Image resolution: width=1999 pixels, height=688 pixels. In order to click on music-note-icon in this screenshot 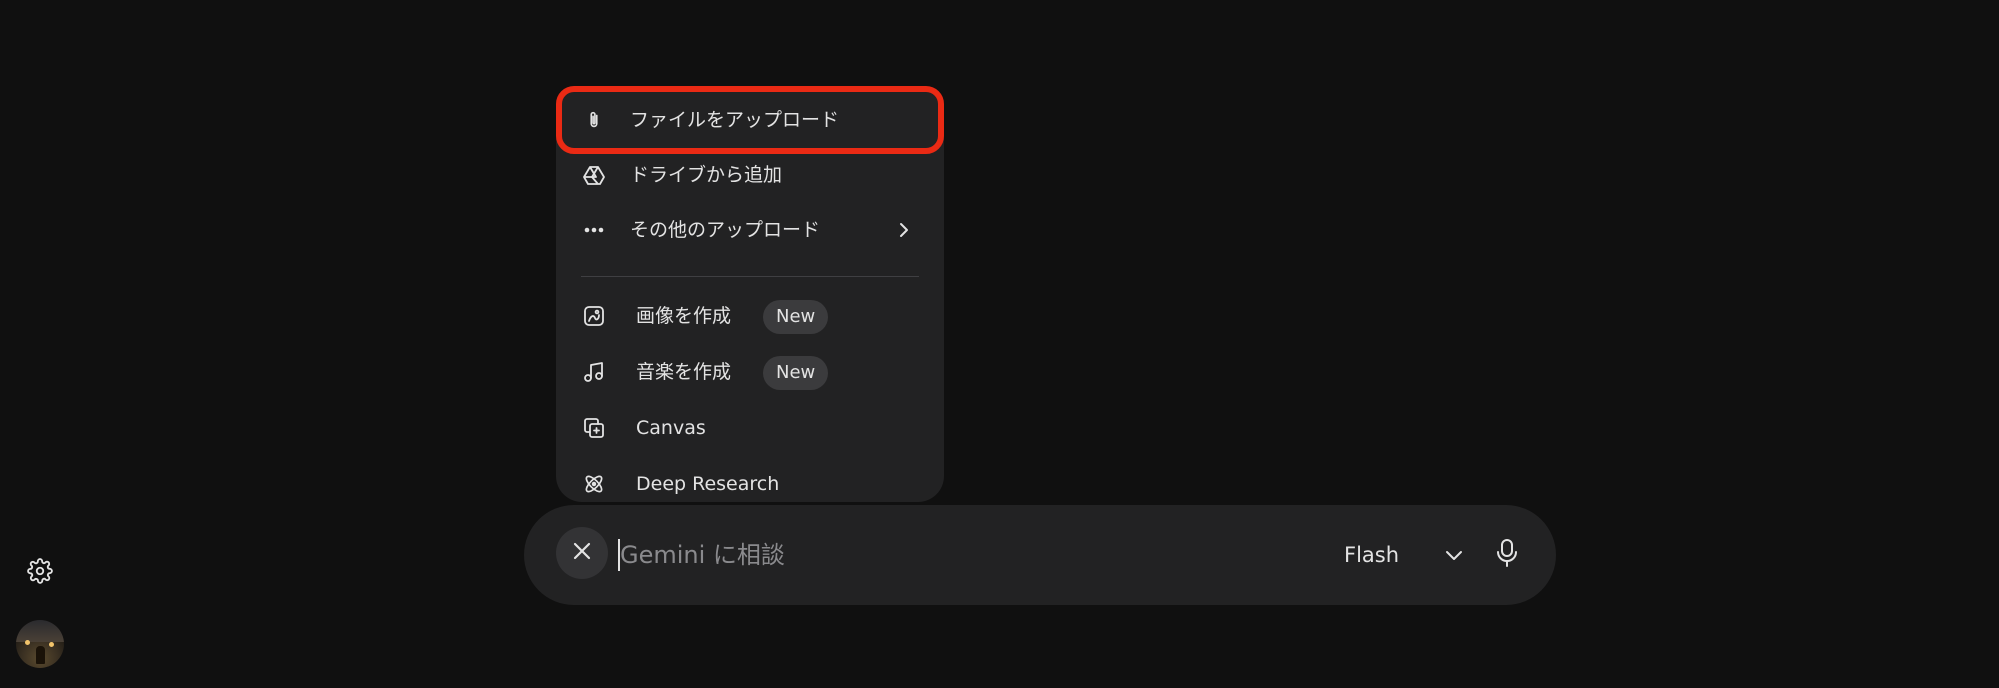, I will do `click(594, 372)`.